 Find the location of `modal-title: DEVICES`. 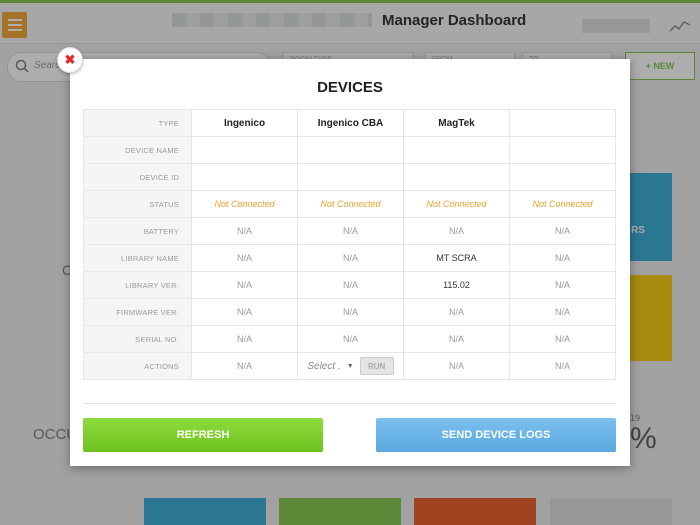

modal-title: DEVICES is located at coordinates (350, 87).